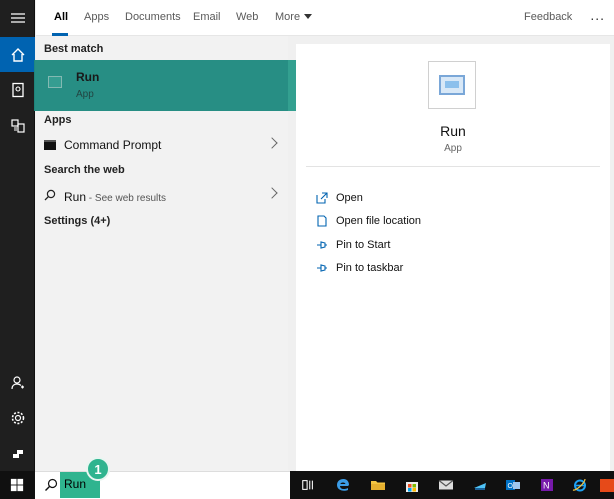 The width and height of the screenshot is (614, 499). What do you see at coordinates (74, 49) in the screenshot?
I see `best-match-header: Best match` at bounding box center [74, 49].